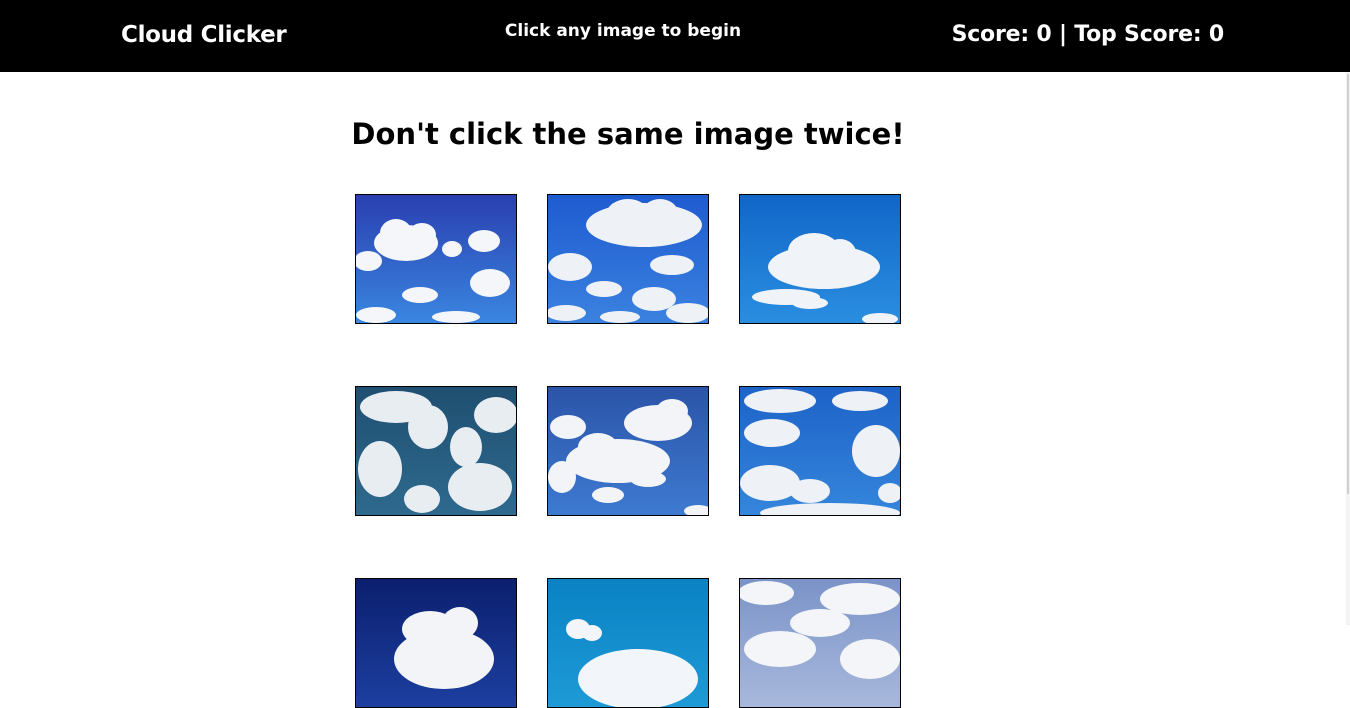 The image size is (1350, 708). I want to click on page-heading: Don't click the same image twice!, so click(628, 134).